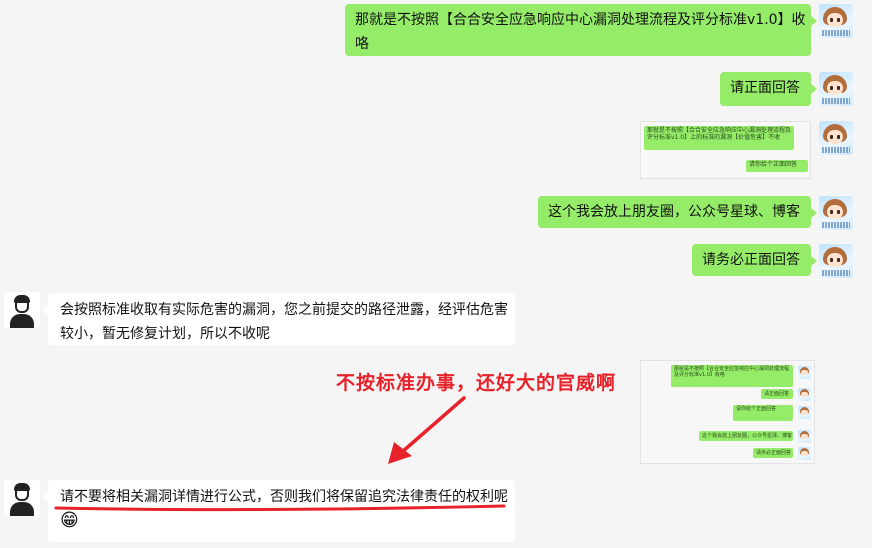 This screenshot has width=872, height=548. Describe the element at coordinates (427, 430) in the screenshot. I see `annotation-arrow` at that location.